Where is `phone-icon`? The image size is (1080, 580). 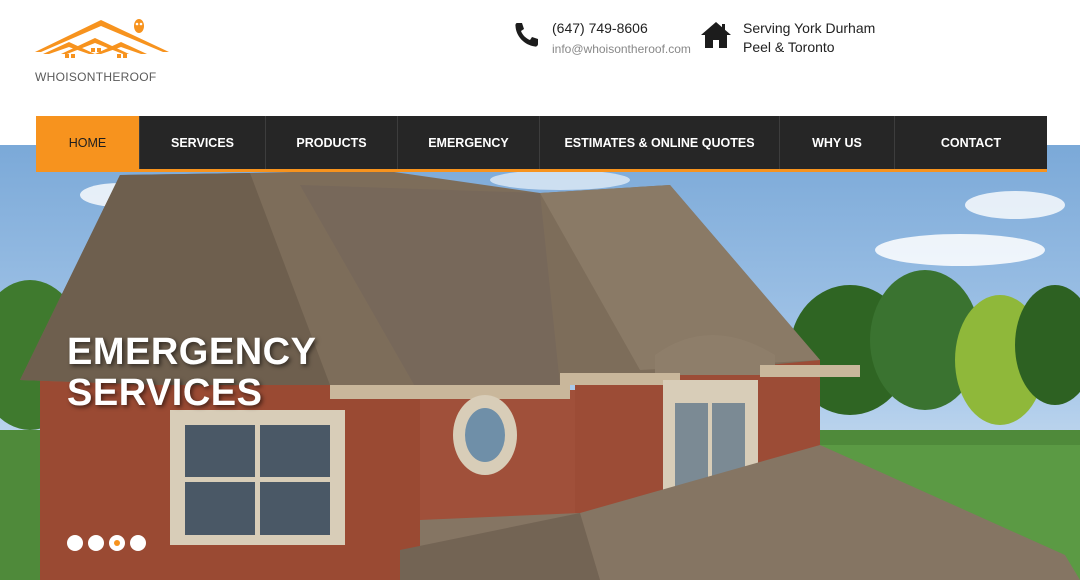
phone-icon is located at coordinates (526, 35).